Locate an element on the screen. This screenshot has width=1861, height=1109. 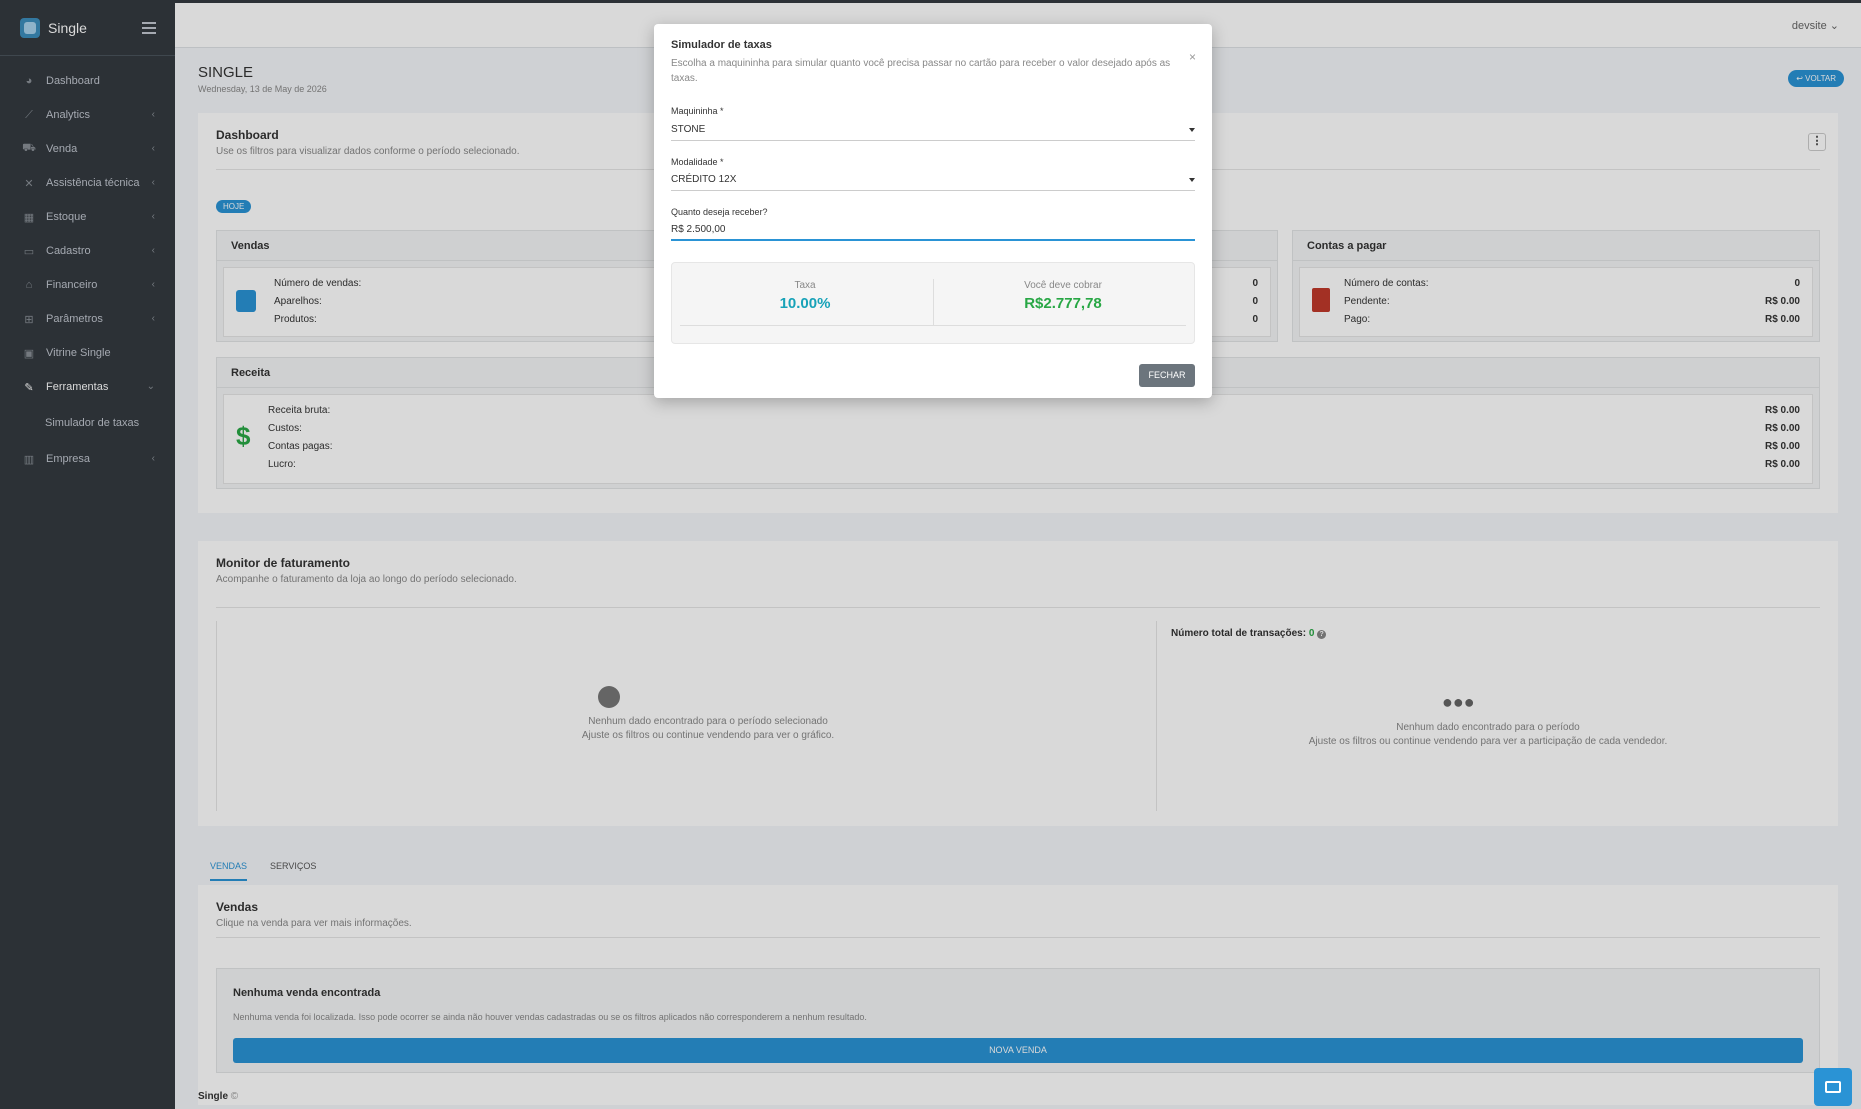
maquininha-label: Maquininha * is located at coordinates (697, 111).